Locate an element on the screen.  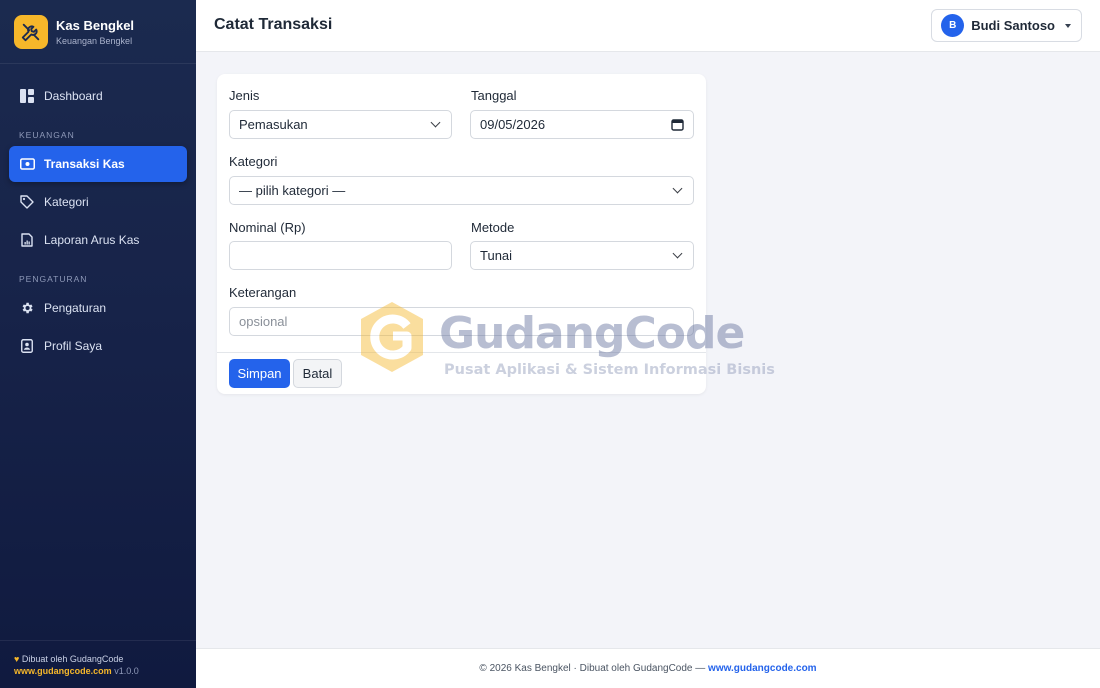
kategori-label: Kategori is located at coordinates (253, 161).